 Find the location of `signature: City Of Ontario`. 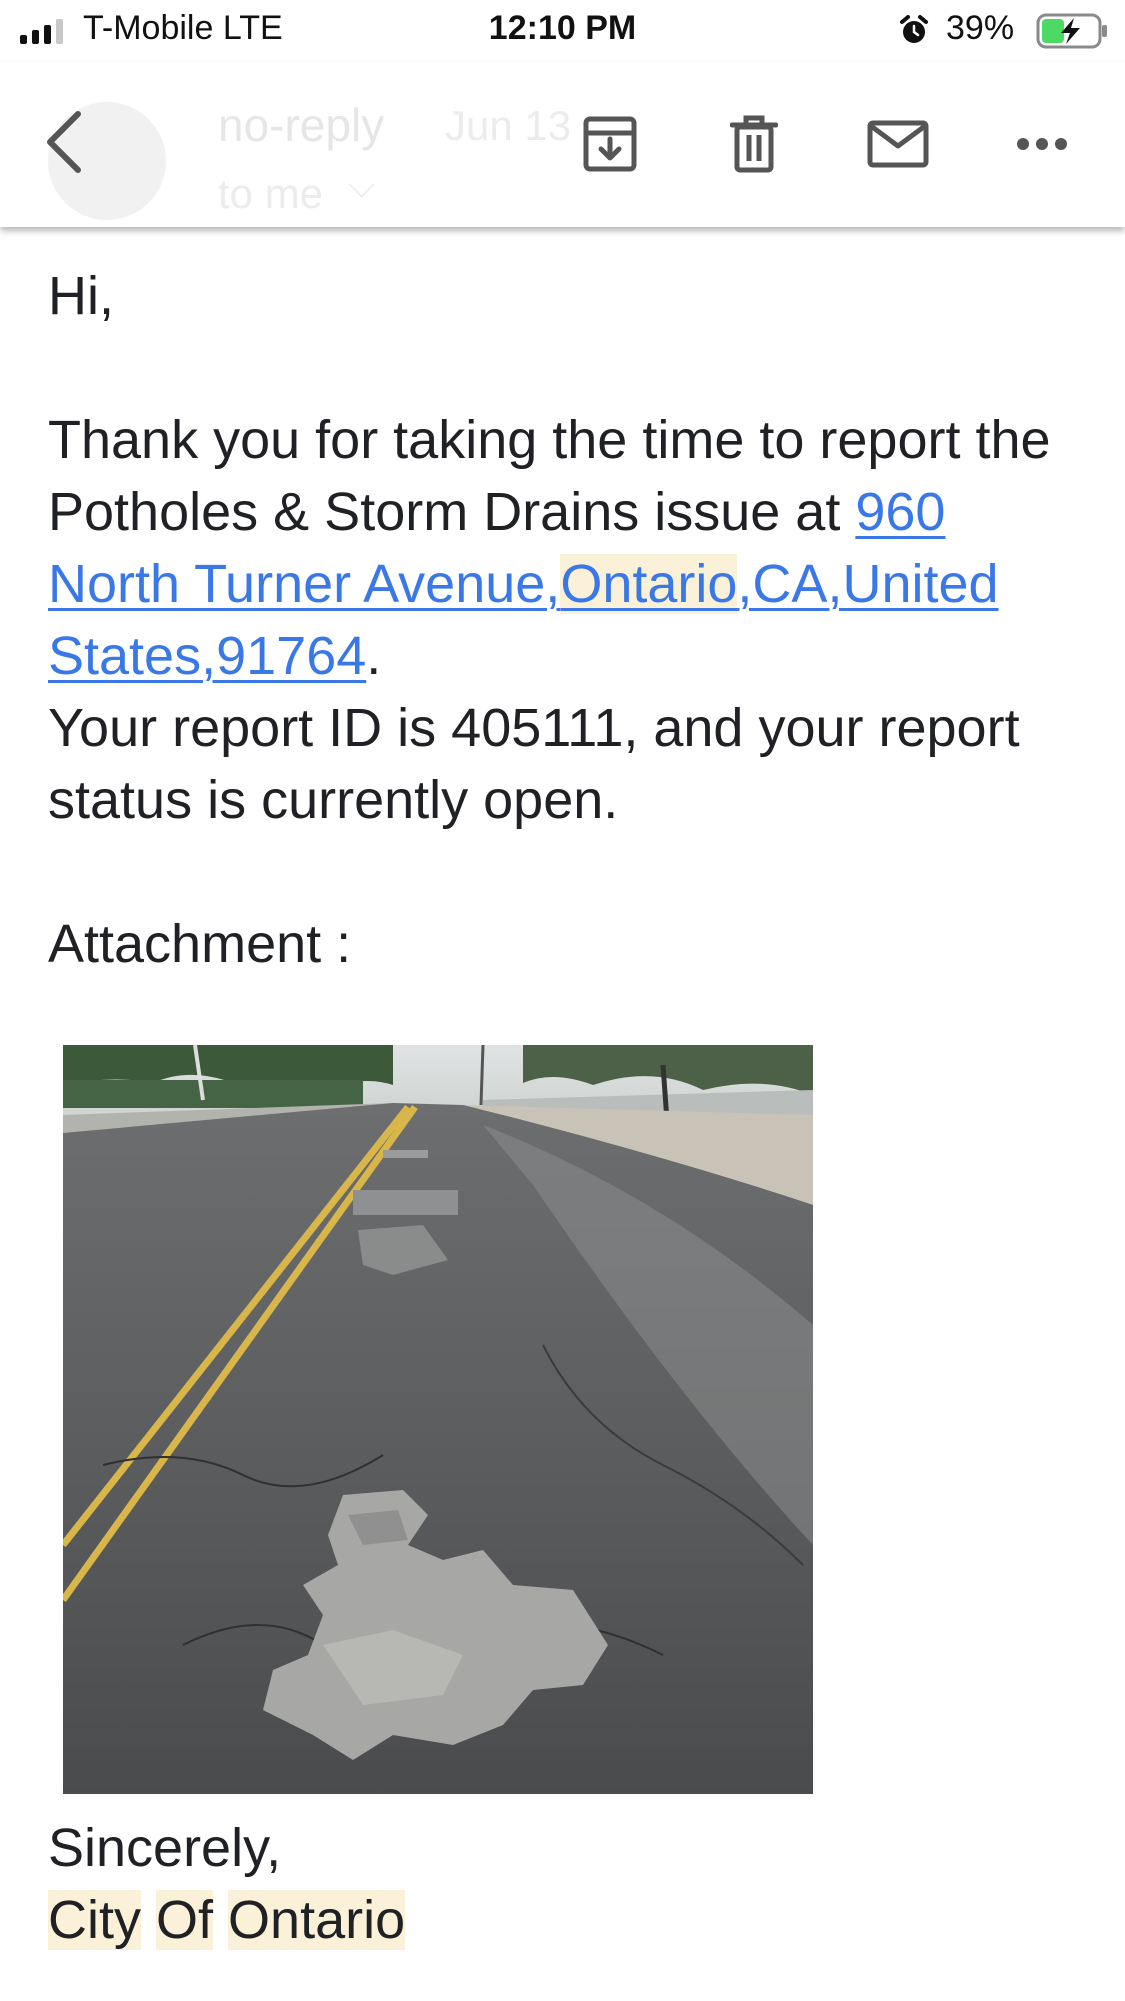

signature: City Of Ontario is located at coordinates (227, 1920).